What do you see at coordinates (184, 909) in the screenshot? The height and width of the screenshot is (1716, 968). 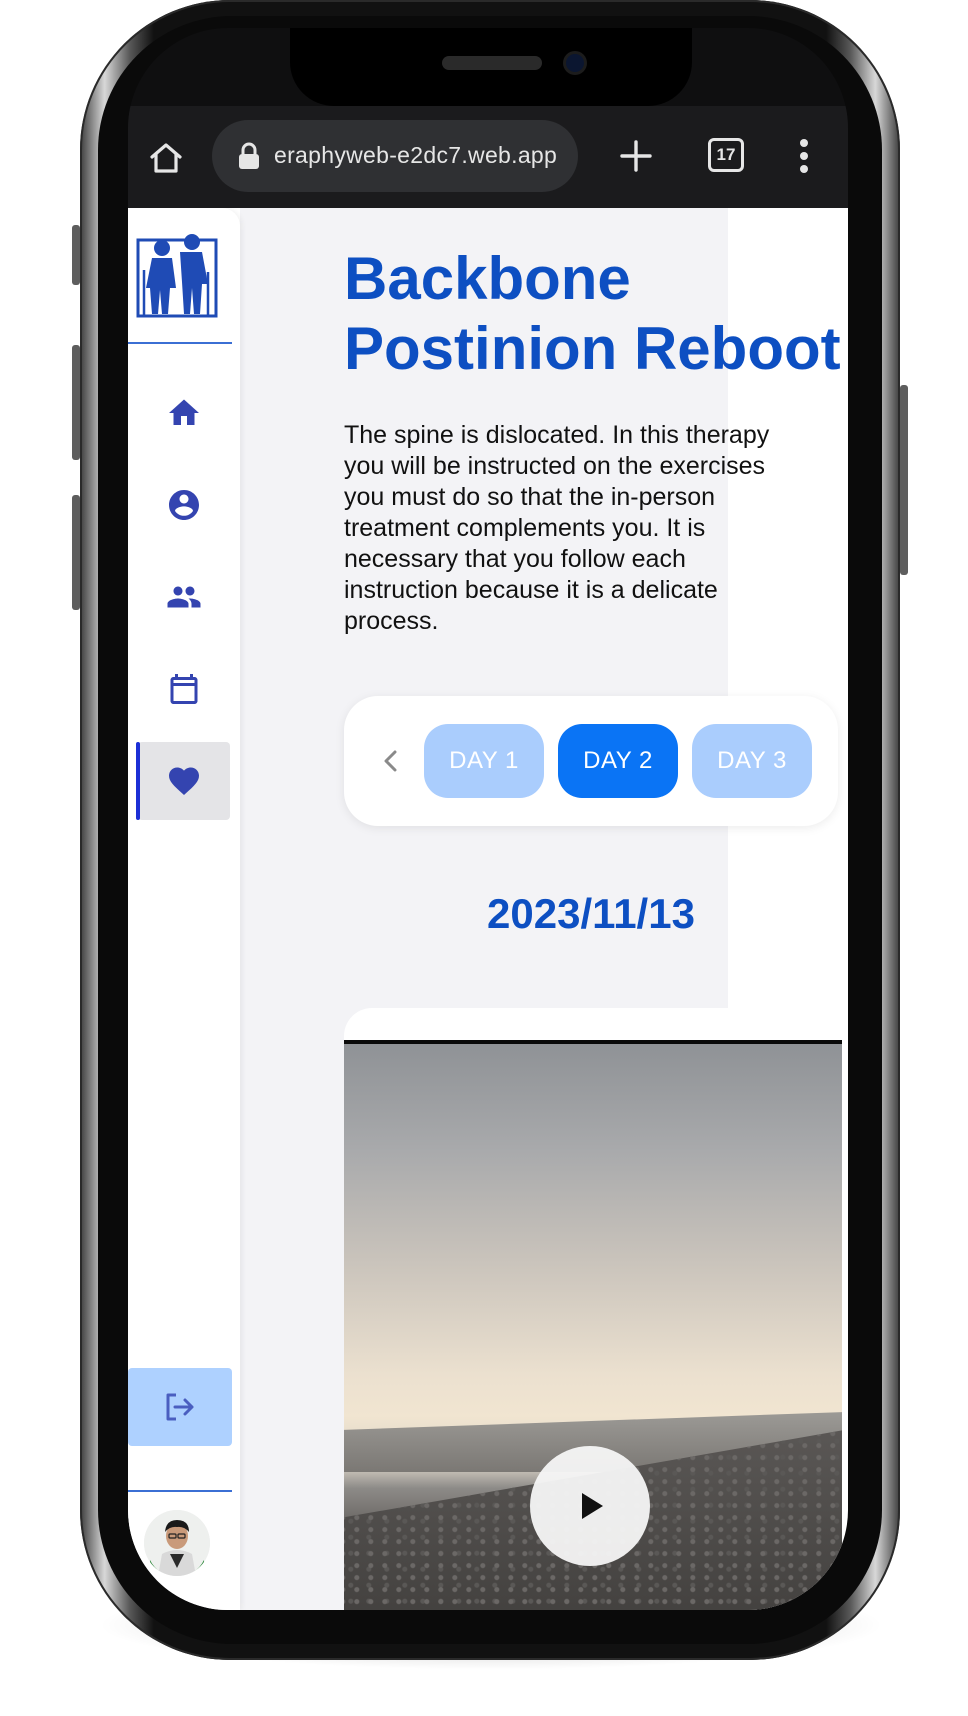 I see `sidebar` at bounding box center [184, 909].